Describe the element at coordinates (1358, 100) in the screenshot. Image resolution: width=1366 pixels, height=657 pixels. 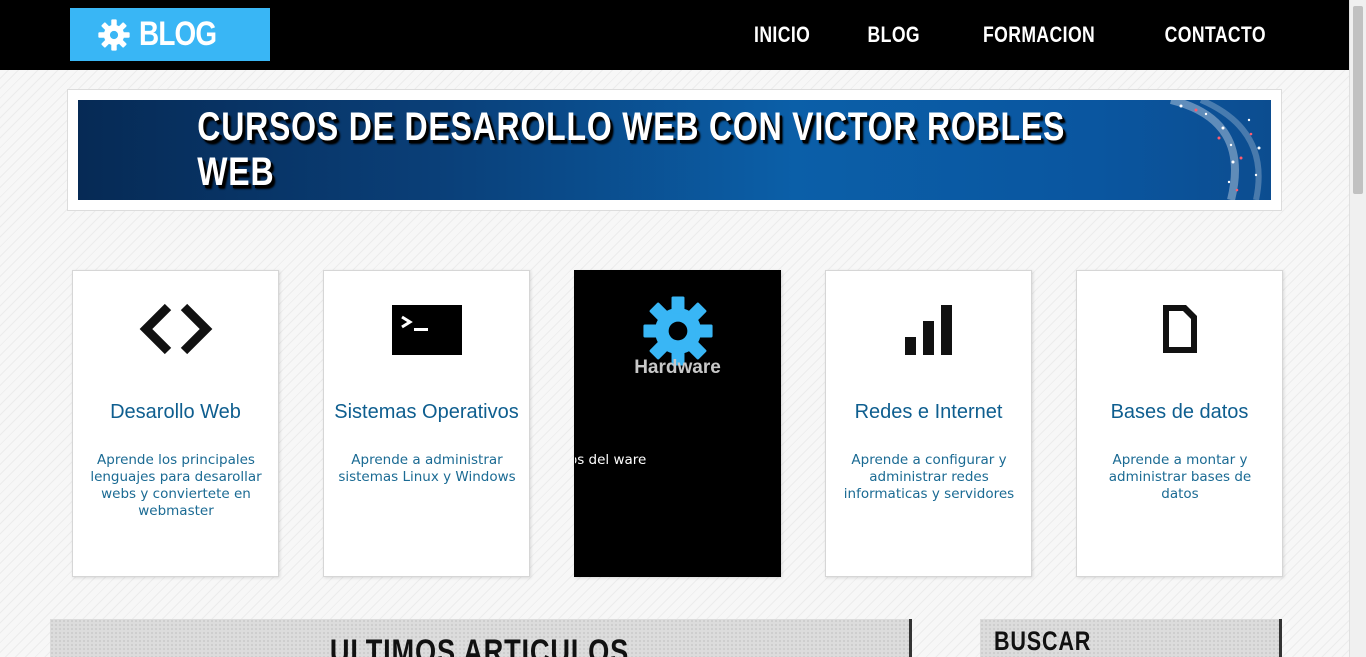
I see `scrollbar-thumb` at that location.